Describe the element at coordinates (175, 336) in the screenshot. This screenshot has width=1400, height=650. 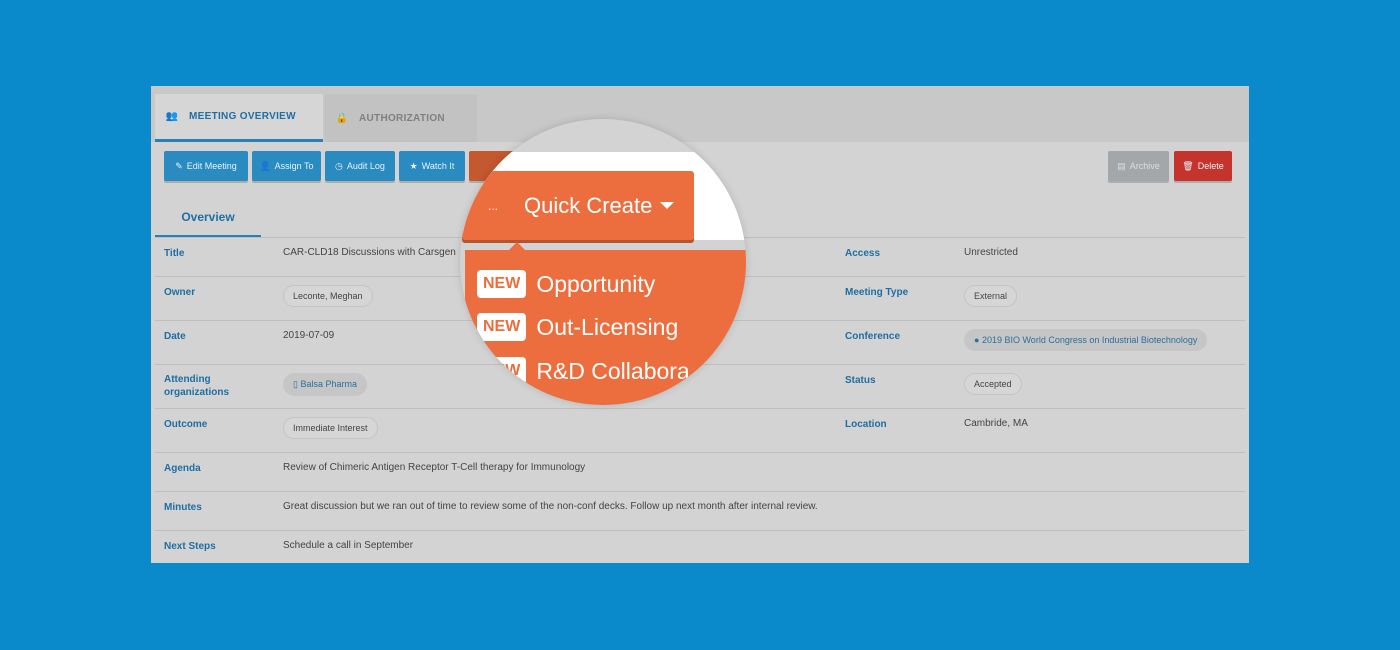
I see `field-label: Date` at that location.